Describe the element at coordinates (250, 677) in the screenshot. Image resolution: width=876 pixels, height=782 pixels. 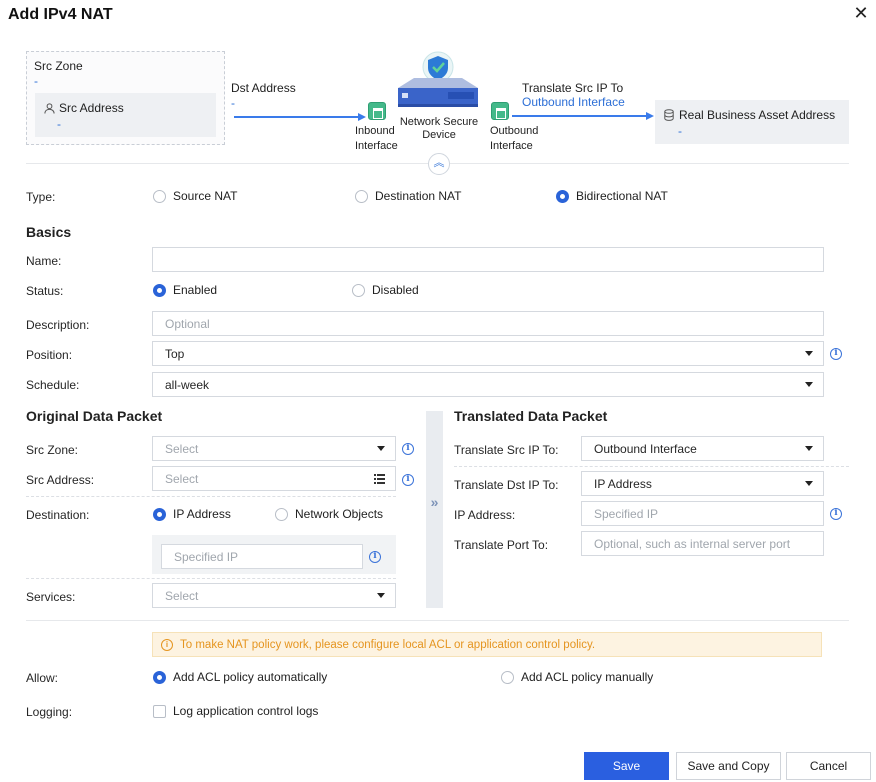
I see `allow-option-label: Add ACL policy automatically` at that location.